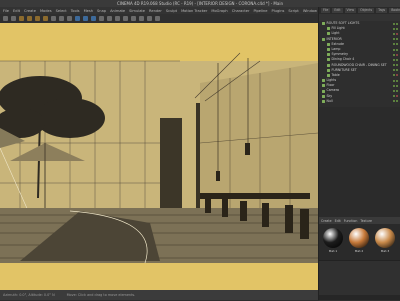 The width and height of the screenshot is (400, 301). I want to click on move-icon, so click(29, 18).